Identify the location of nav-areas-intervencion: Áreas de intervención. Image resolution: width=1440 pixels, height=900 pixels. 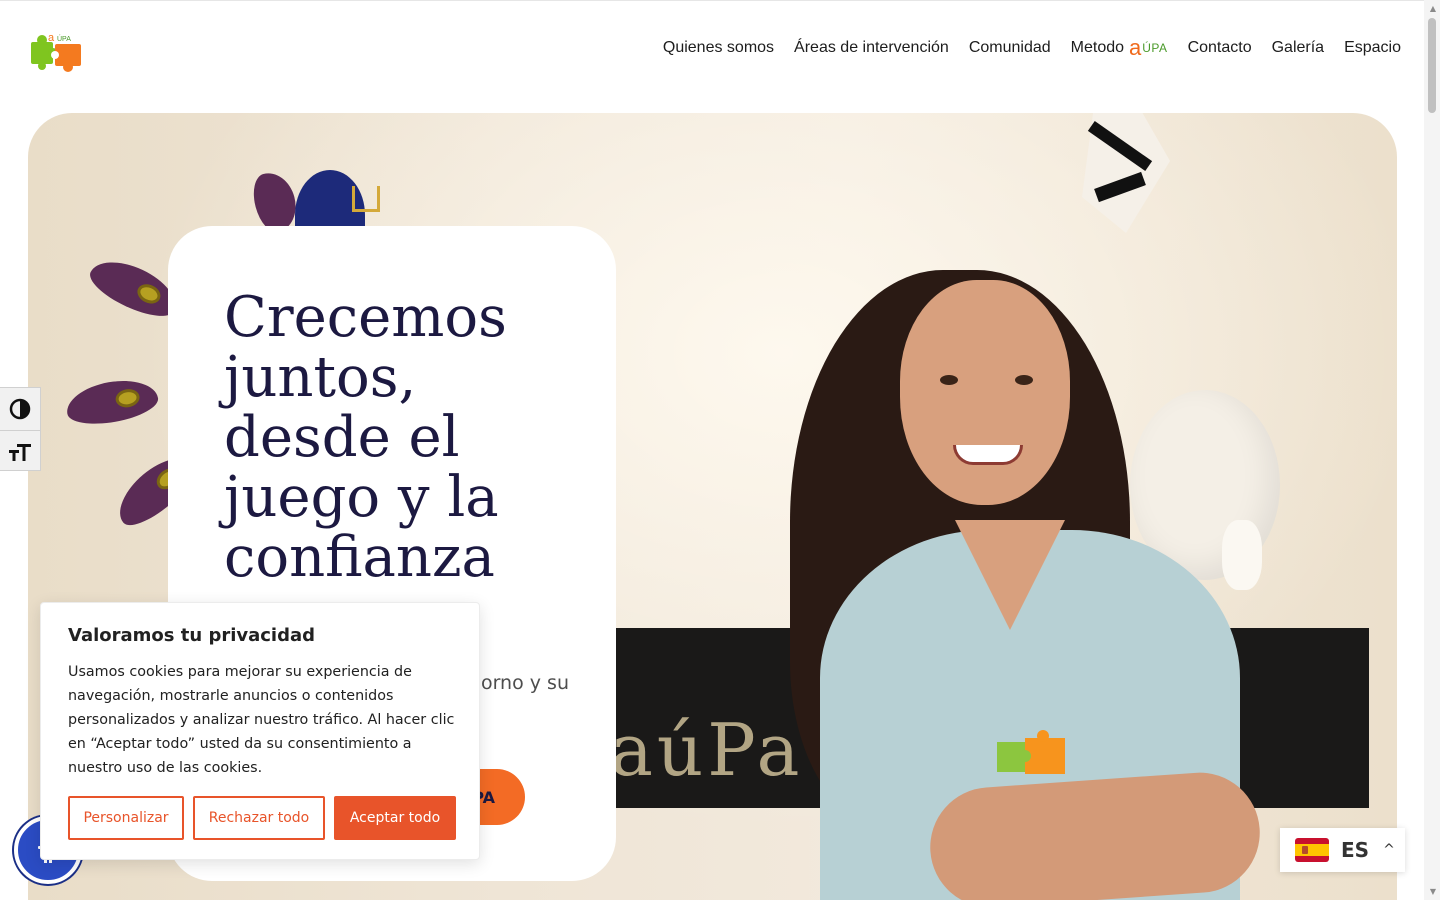
(871, 48).